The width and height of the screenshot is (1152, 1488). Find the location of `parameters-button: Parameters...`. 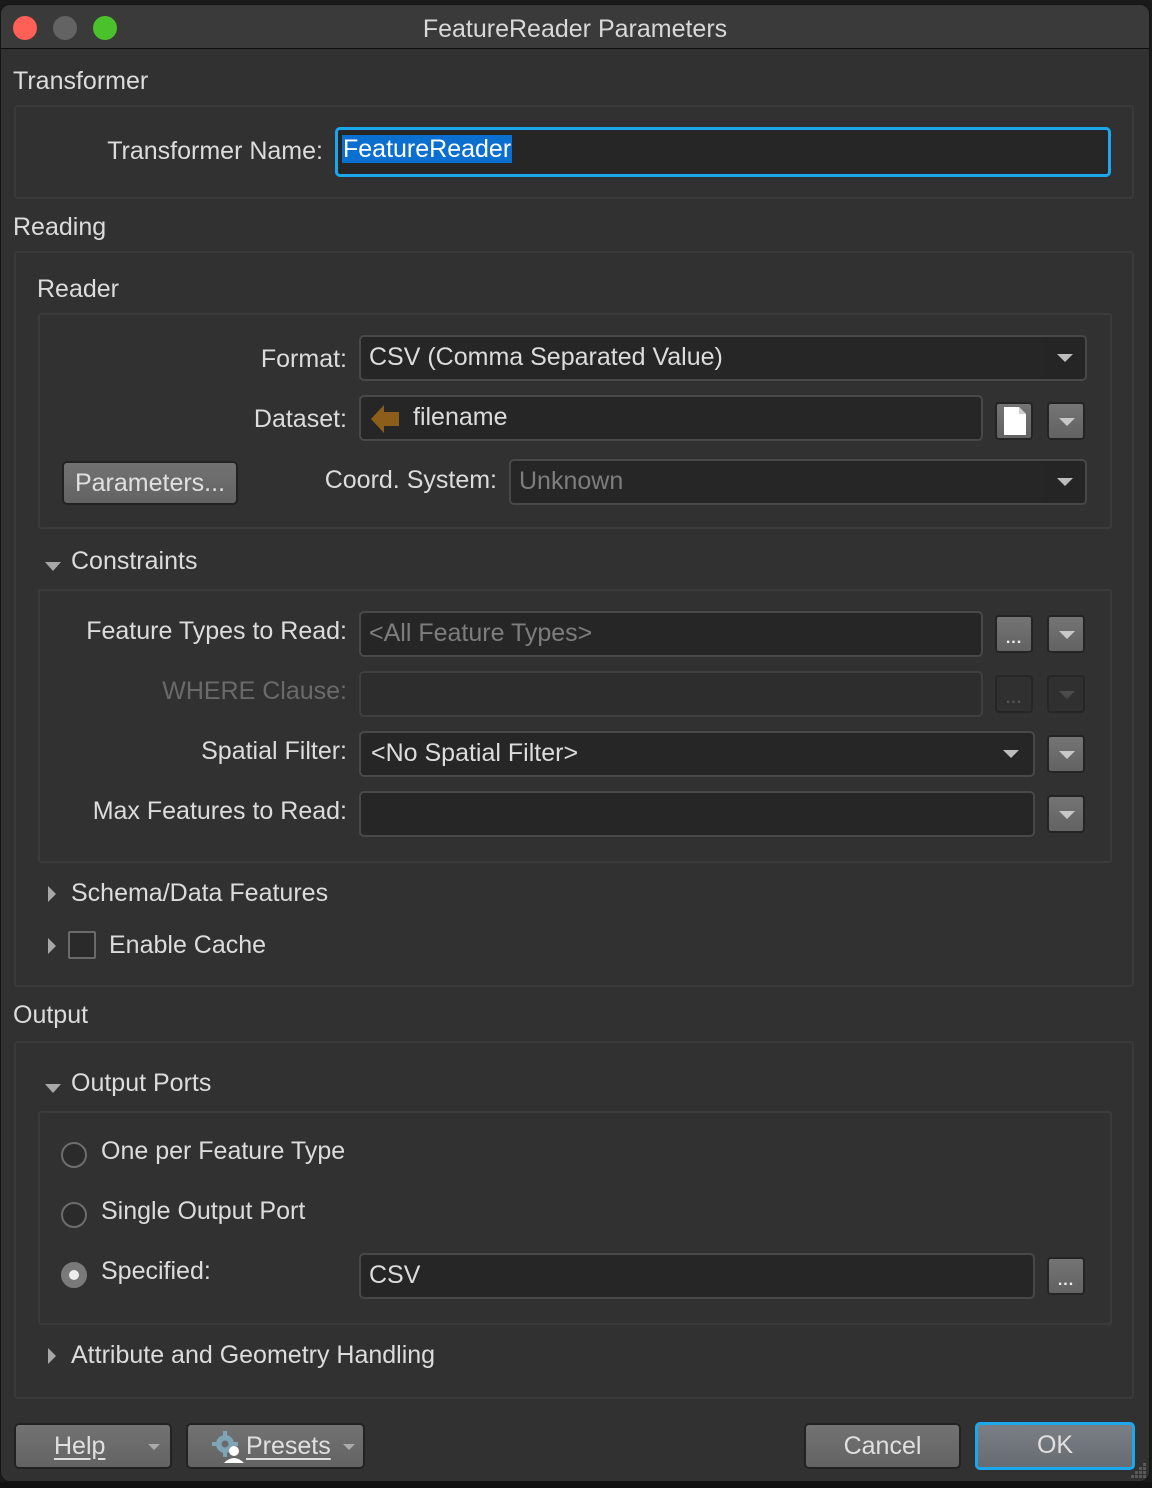

parameters-button: Parameters... is located at coordinates (150, 483).